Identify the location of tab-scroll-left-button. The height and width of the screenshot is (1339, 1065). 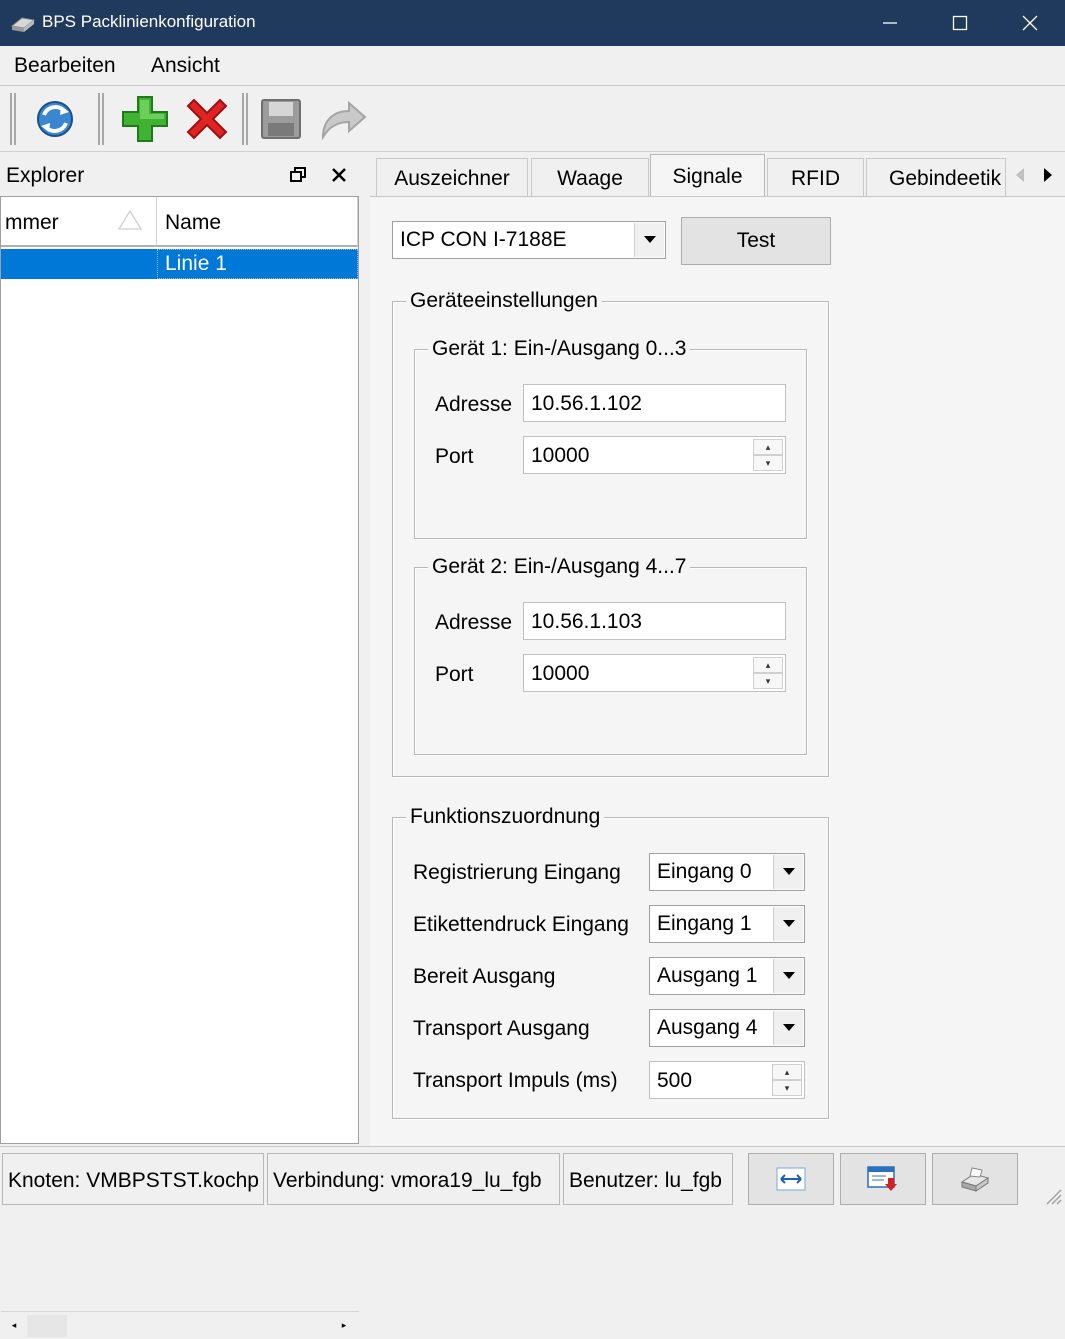
(1020, 175).